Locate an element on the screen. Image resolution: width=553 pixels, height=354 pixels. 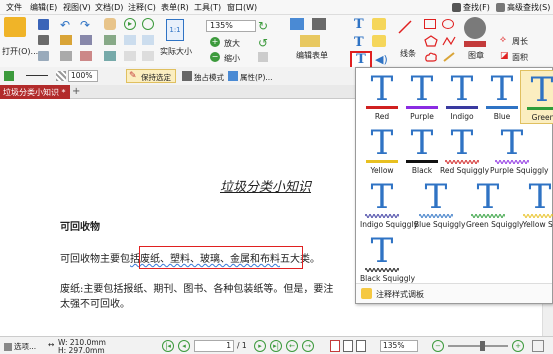
open-folder-icon is located at coordinates (15, 27).